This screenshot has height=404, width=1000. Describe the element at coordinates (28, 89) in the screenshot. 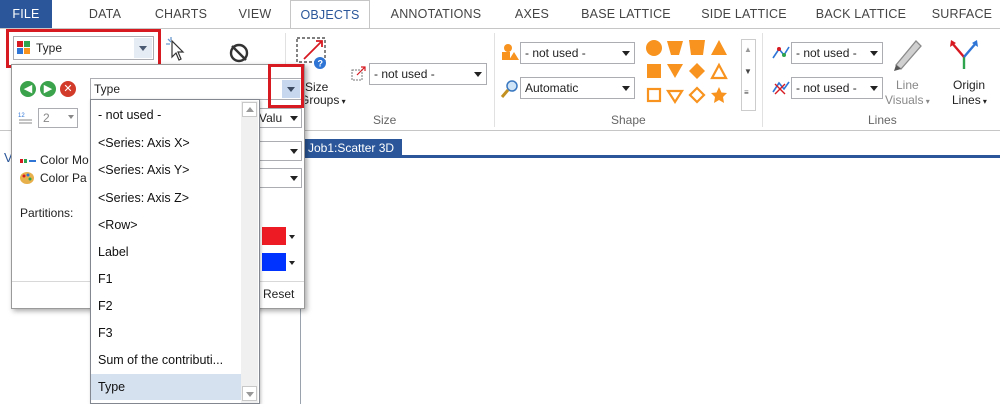

I see `back-icon: ◀` at that location.